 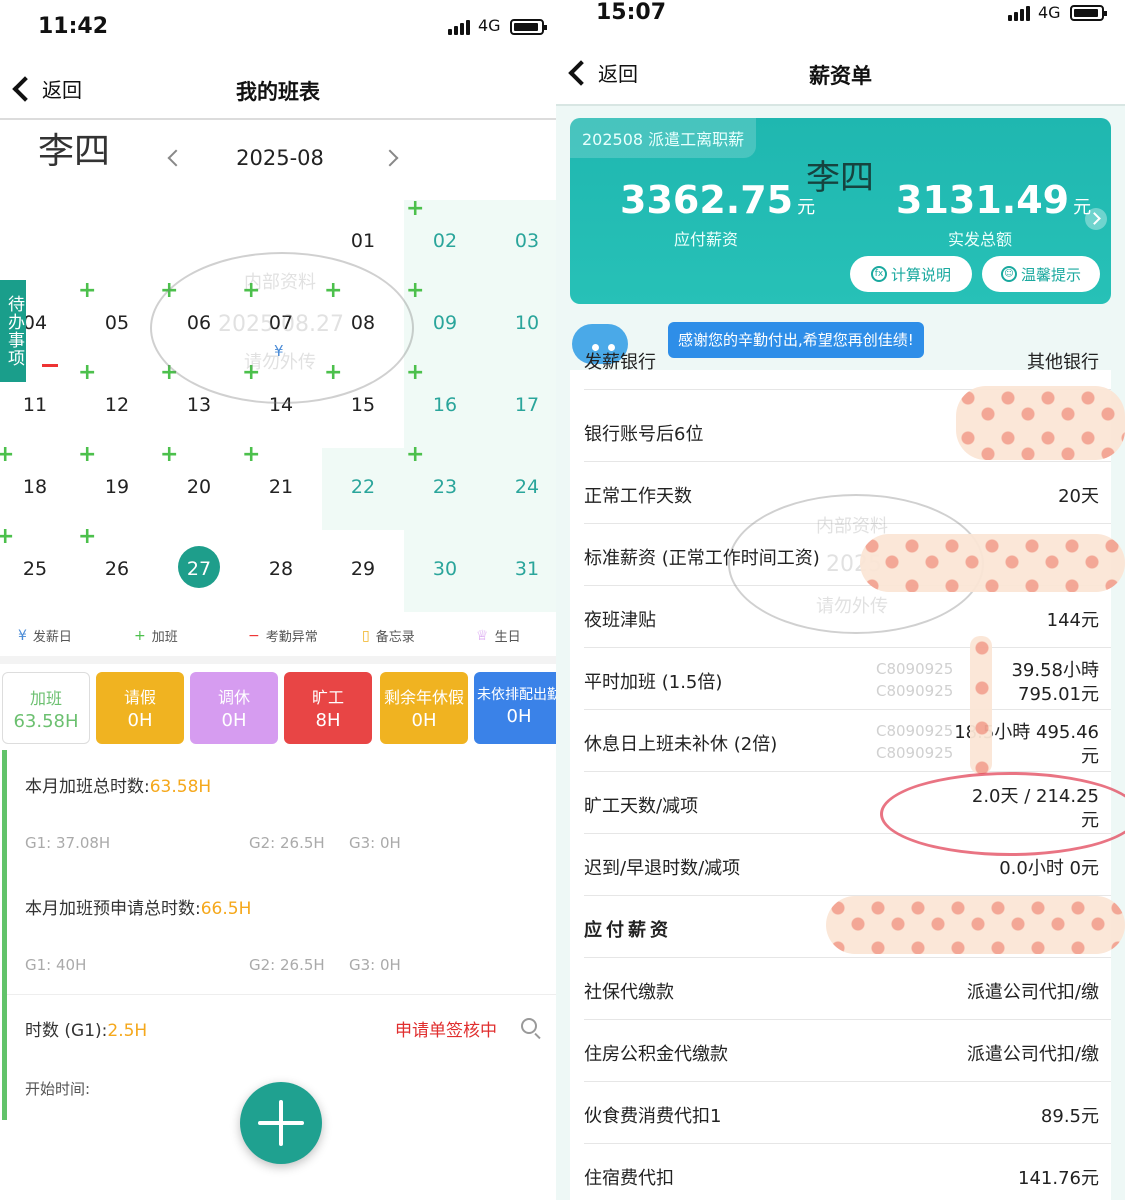 I want to click on calendar-day: 27, so click(x=199, y=569).